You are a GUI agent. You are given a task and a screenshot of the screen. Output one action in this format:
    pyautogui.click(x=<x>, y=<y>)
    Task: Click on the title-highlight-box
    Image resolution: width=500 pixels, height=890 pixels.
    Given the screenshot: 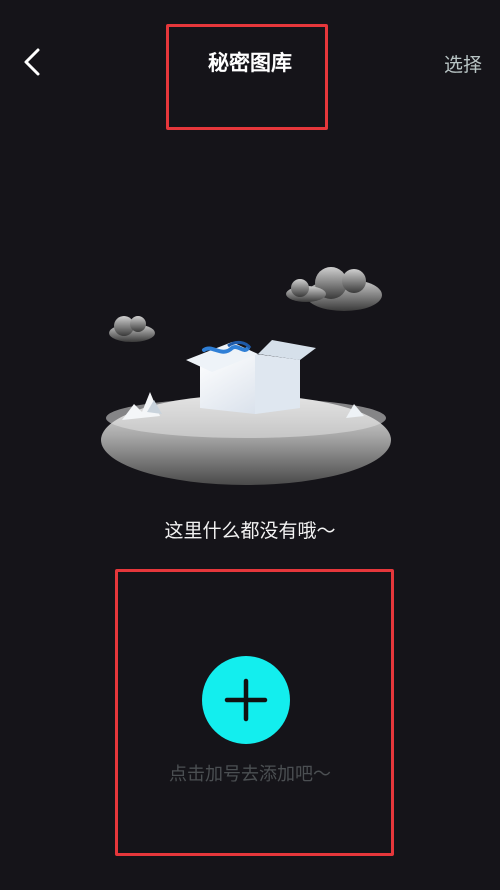 What is the action you would take?
    pyautogui.click(x=247, y=77)
    